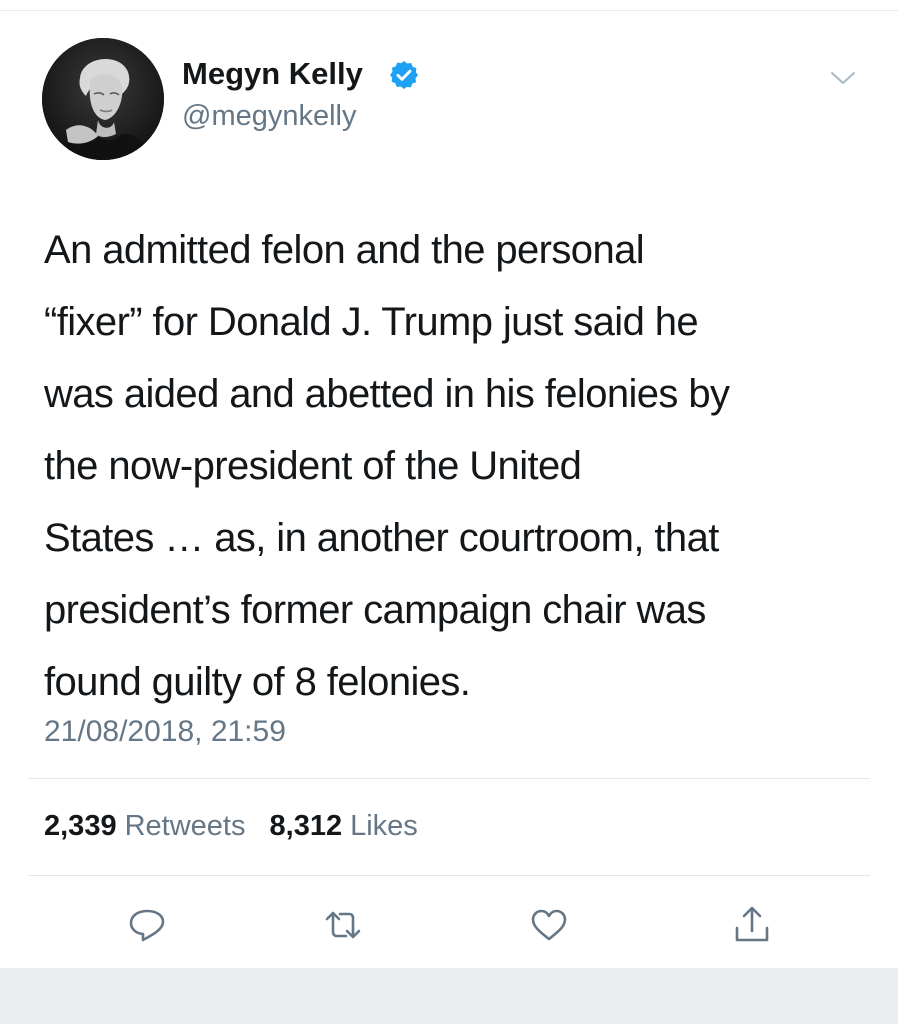  What do you see at coordinates (449, 996) in the screenshot?
I see `bottom-bar` at bounding box center [449, 996].